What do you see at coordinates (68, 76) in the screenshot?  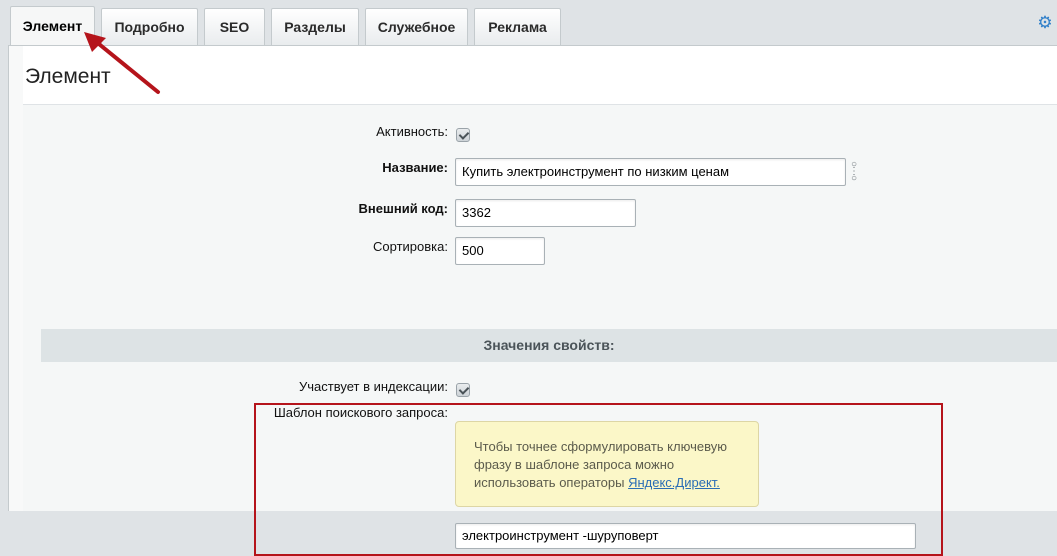 I see `page-title: Элемент` at bounding box center [68, 76].